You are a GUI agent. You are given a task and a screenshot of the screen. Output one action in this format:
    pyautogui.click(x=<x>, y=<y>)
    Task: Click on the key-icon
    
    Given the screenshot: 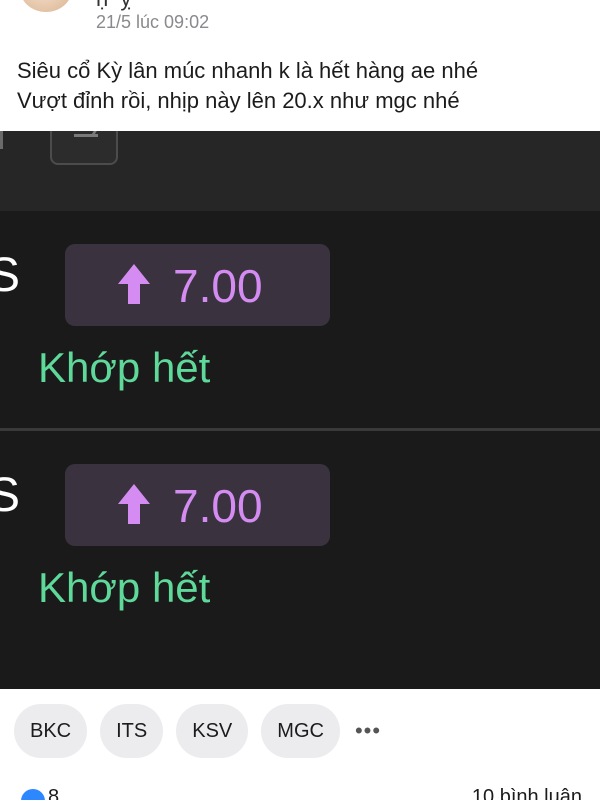 What is the action you would take?
    pyautogui.click(x=84, y=148)
    